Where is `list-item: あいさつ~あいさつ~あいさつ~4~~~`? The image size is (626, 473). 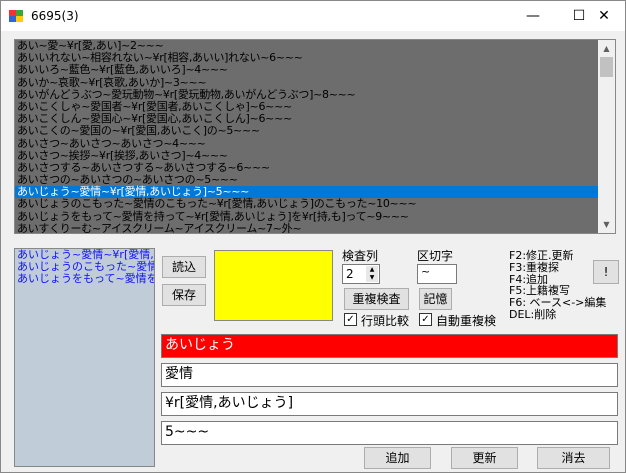 list-item: あいさつ~あいさつ~あいさつ~4~~~ is located at coordinates (315, 143).